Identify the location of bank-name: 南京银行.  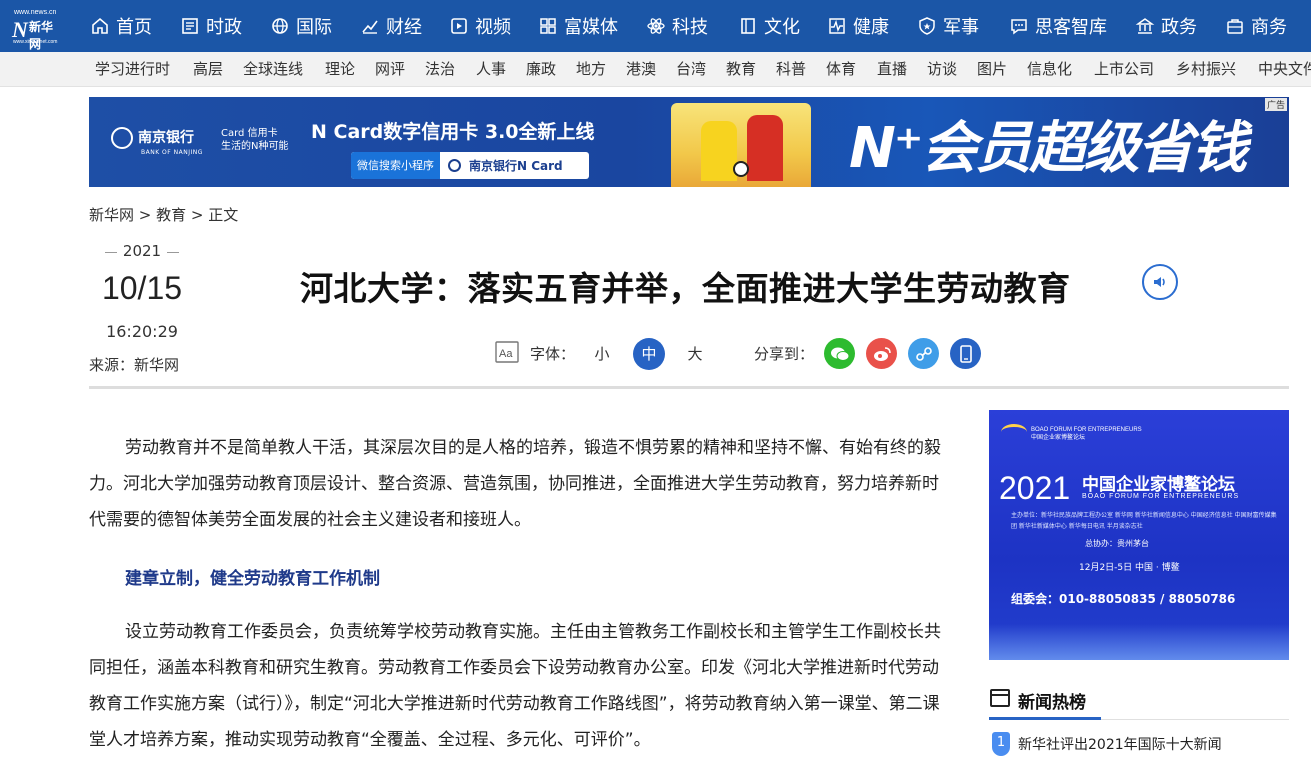
(166, 138).